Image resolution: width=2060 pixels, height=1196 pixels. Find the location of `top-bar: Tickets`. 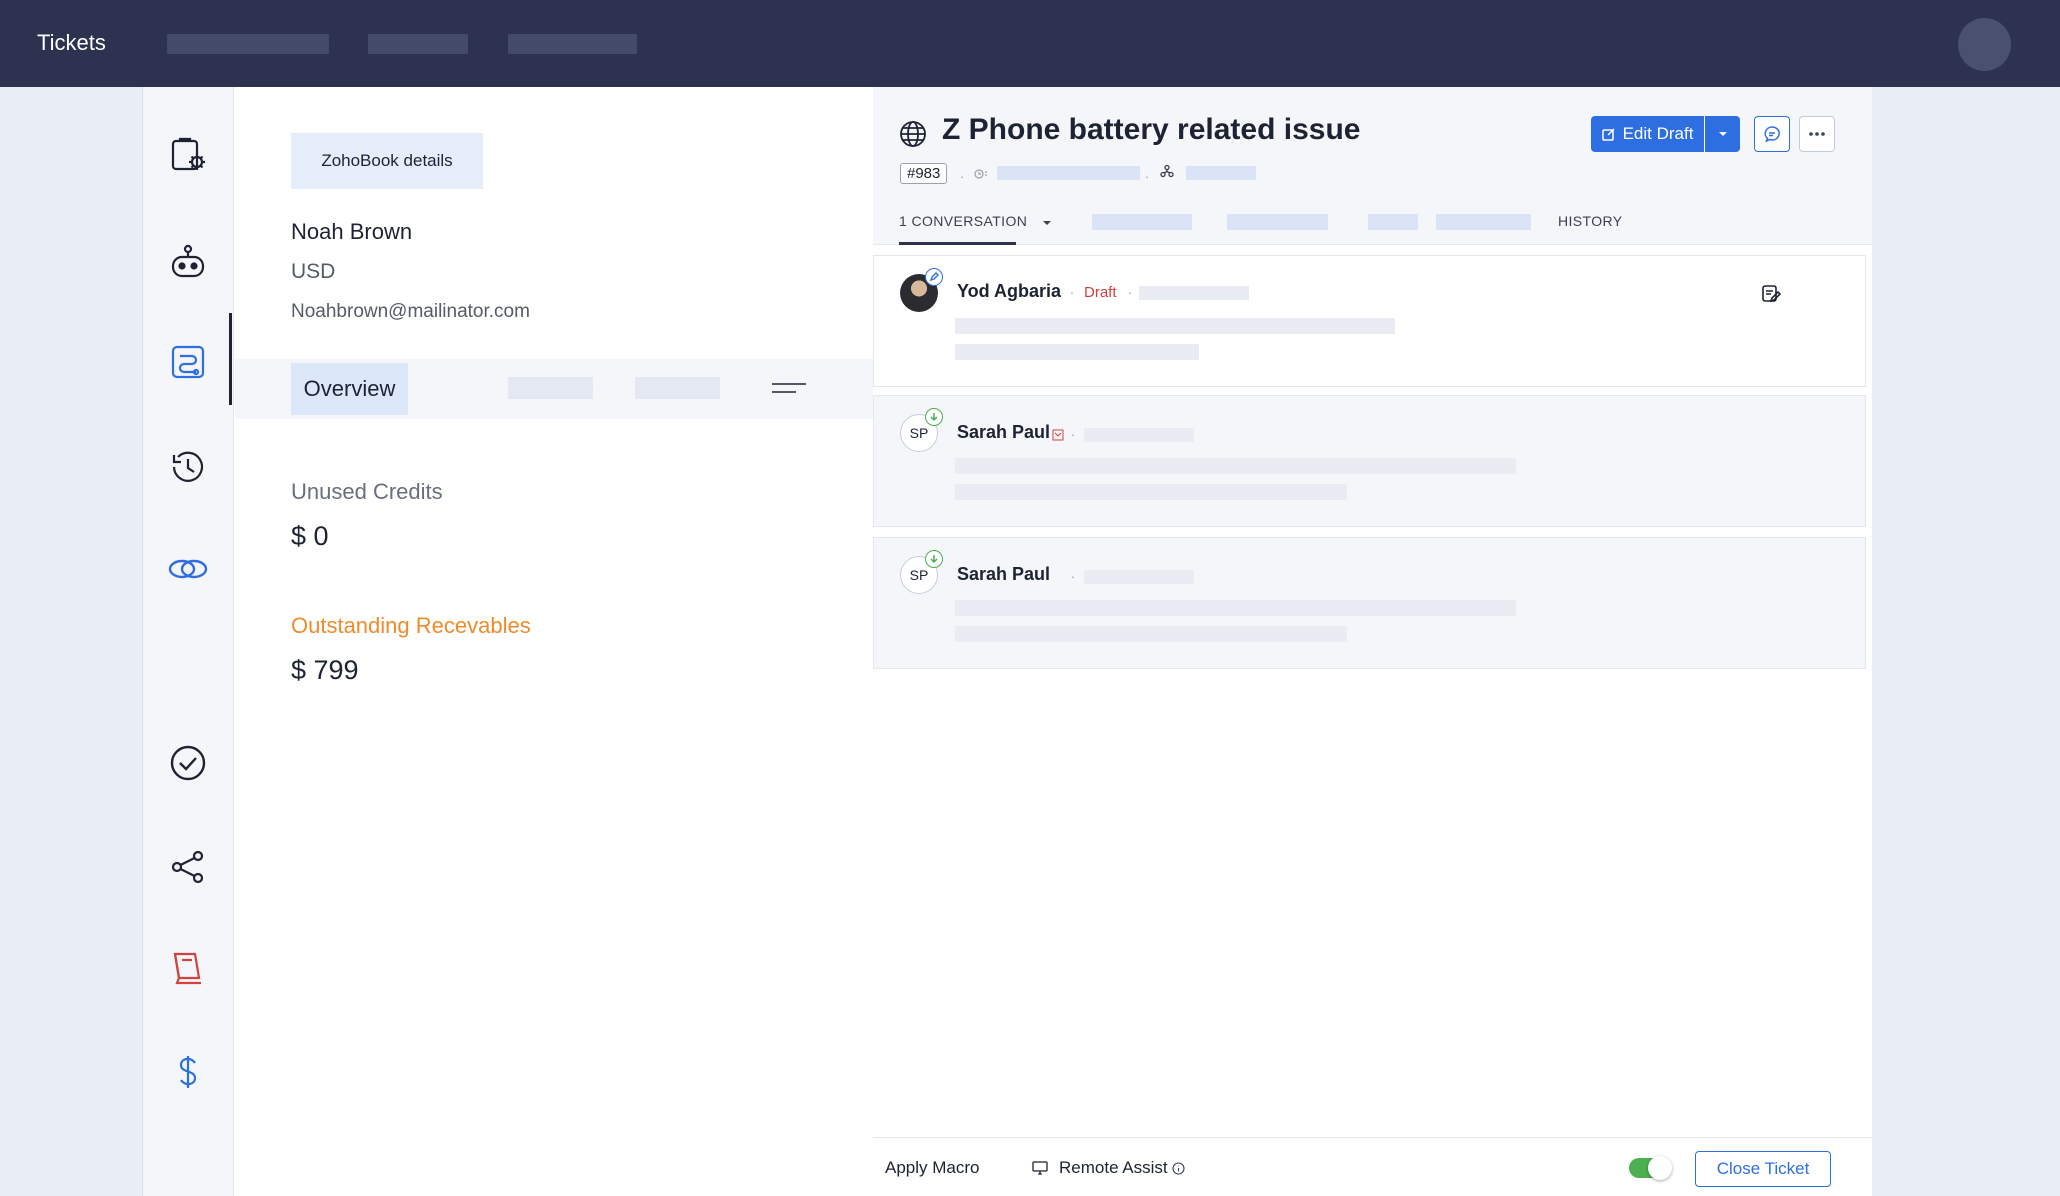

top-bar: Tickets is located at coordinates (1030, 43).